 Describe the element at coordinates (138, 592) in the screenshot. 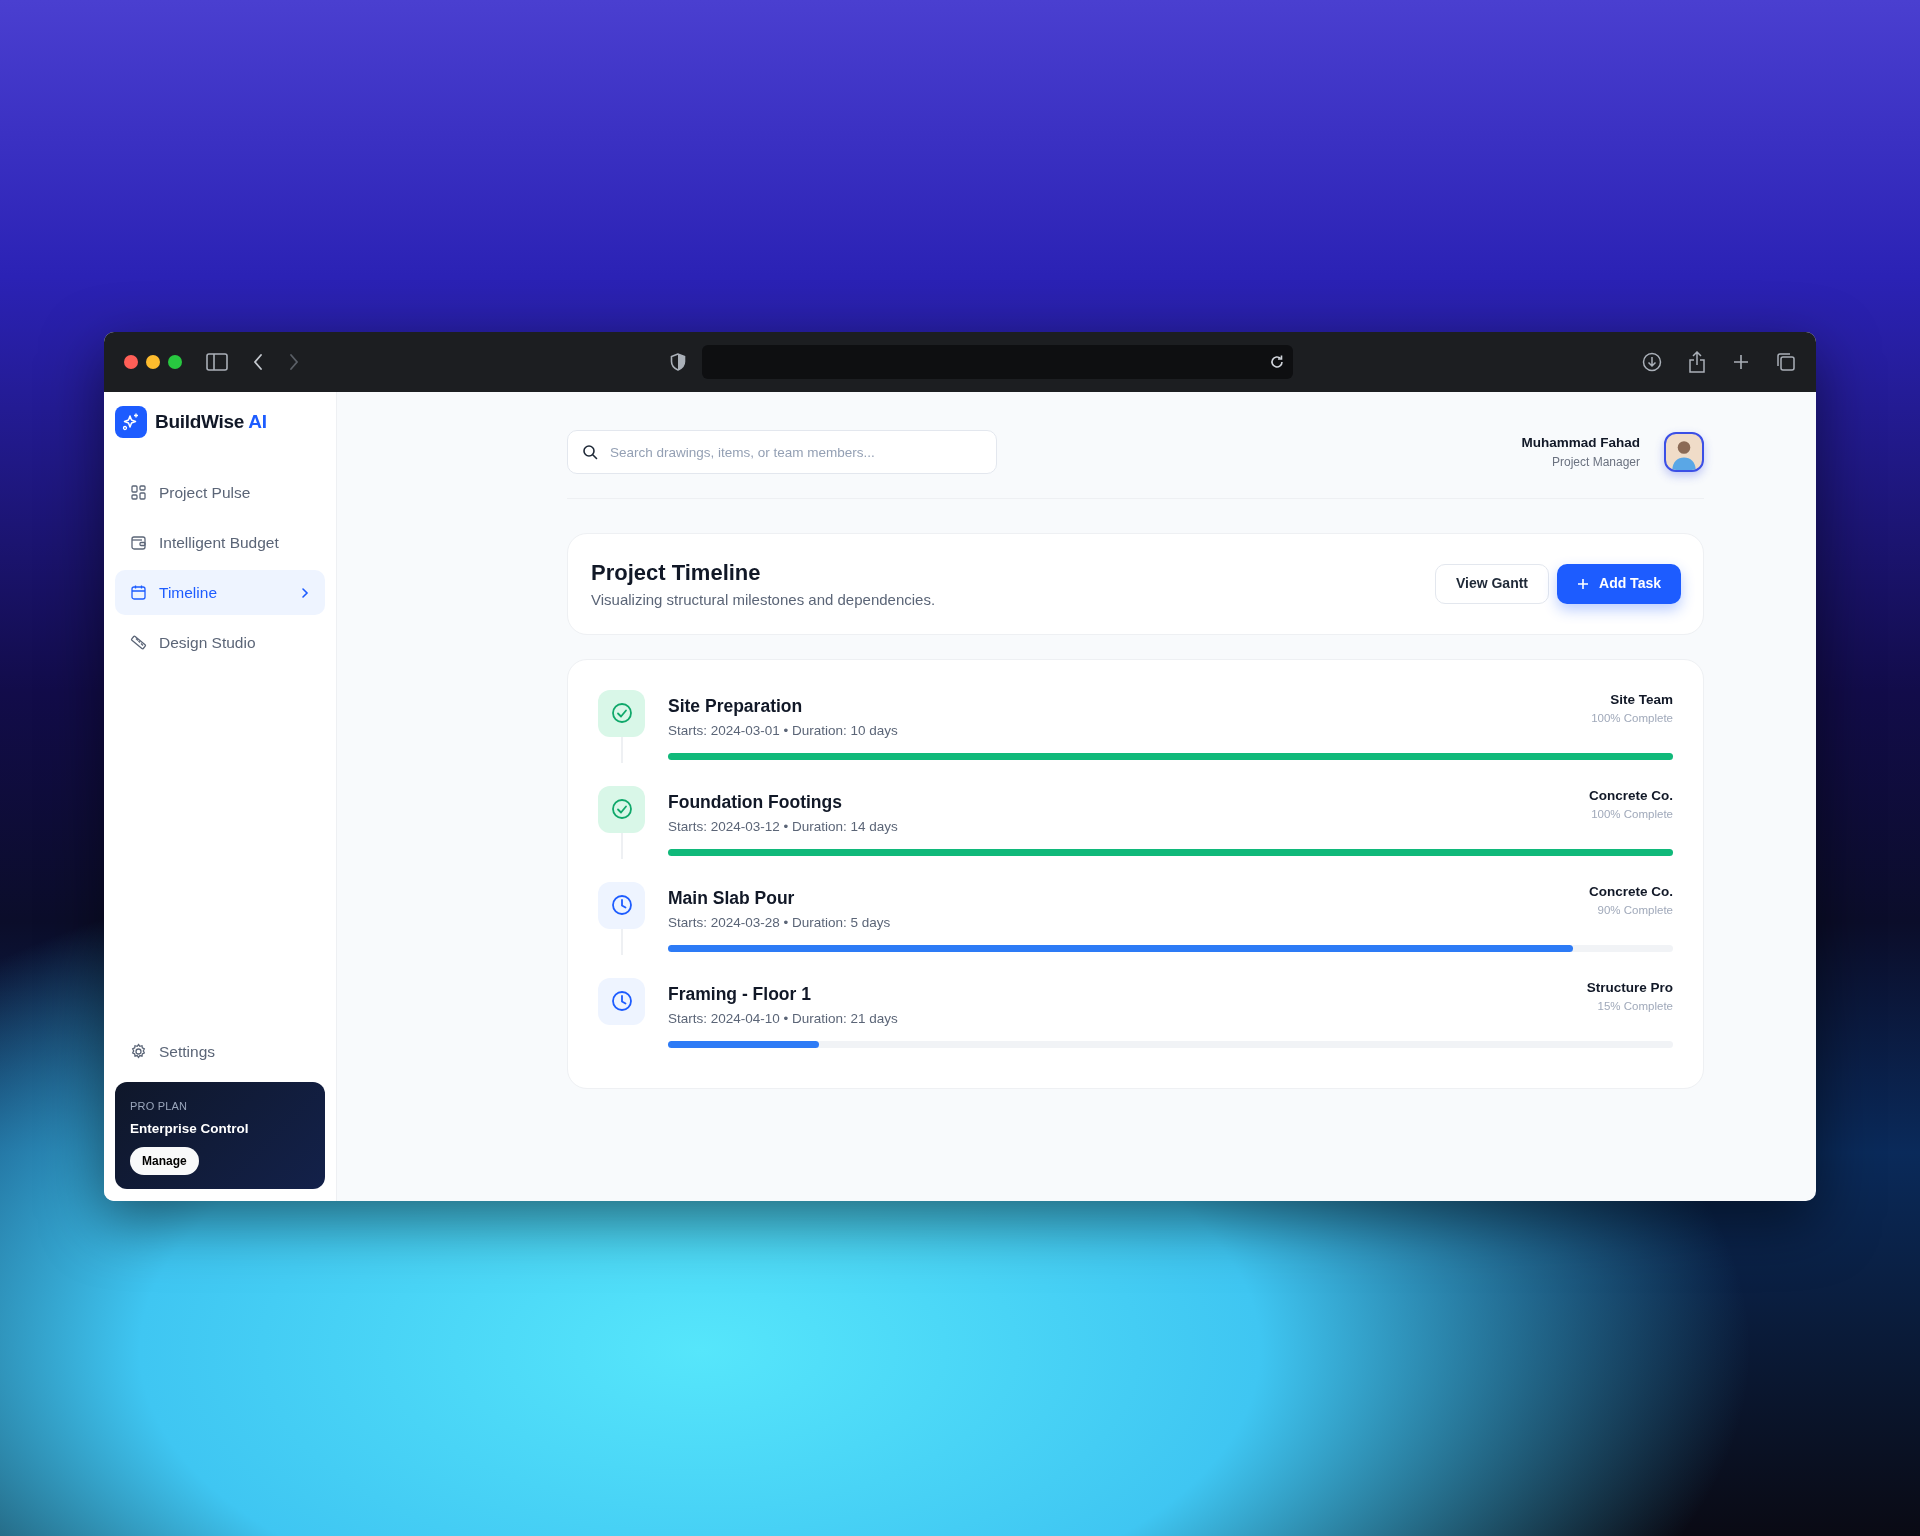

I see `calendar-icon` at that location.